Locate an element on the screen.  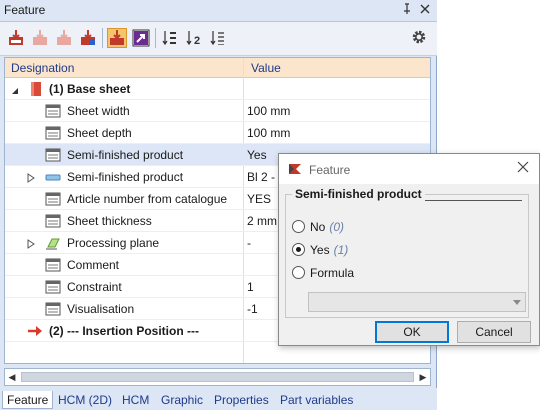
settings-icon is located at coordinates (420, 38).